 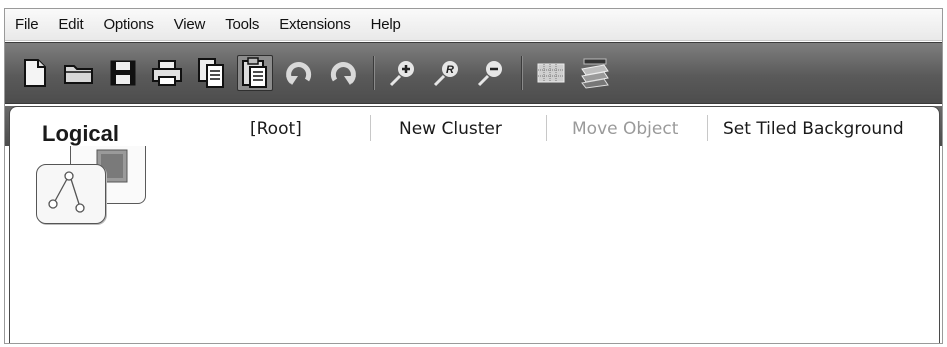 I want to click on open-folder-icon, so click(x=78, y=74).